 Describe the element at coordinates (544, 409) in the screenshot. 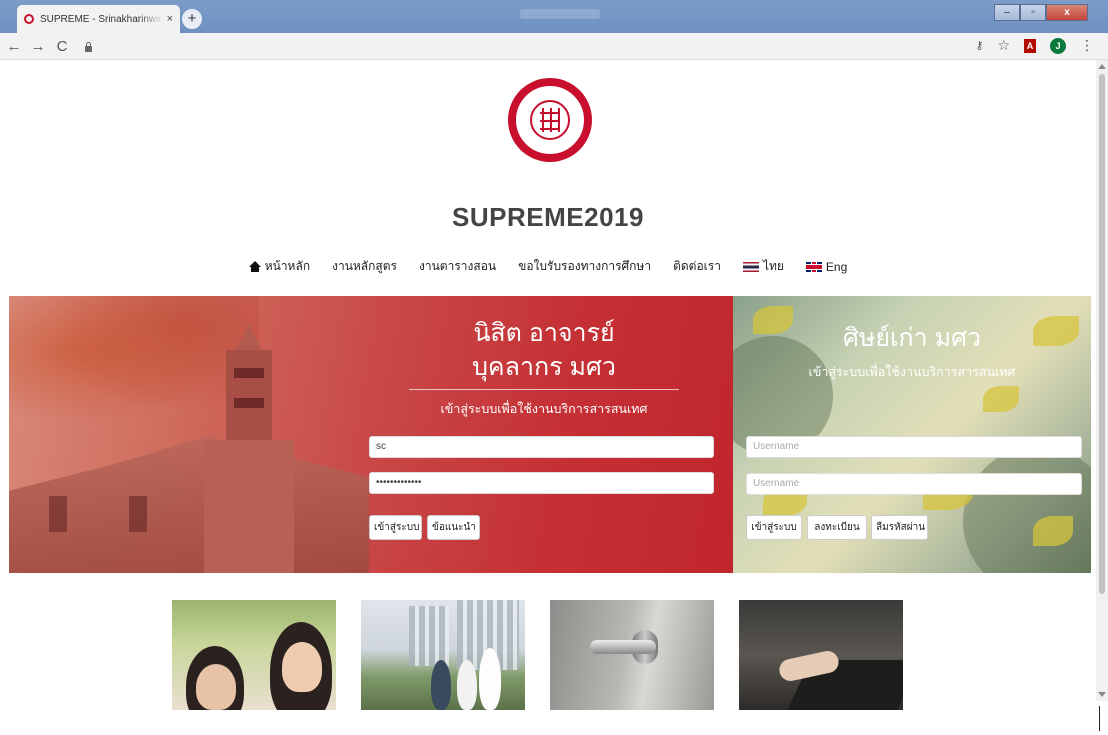

I see `staff-login-subtitle: เข้าสู่ระบบเพื่อใช้งานบริการสารสนเทศ` at that location.